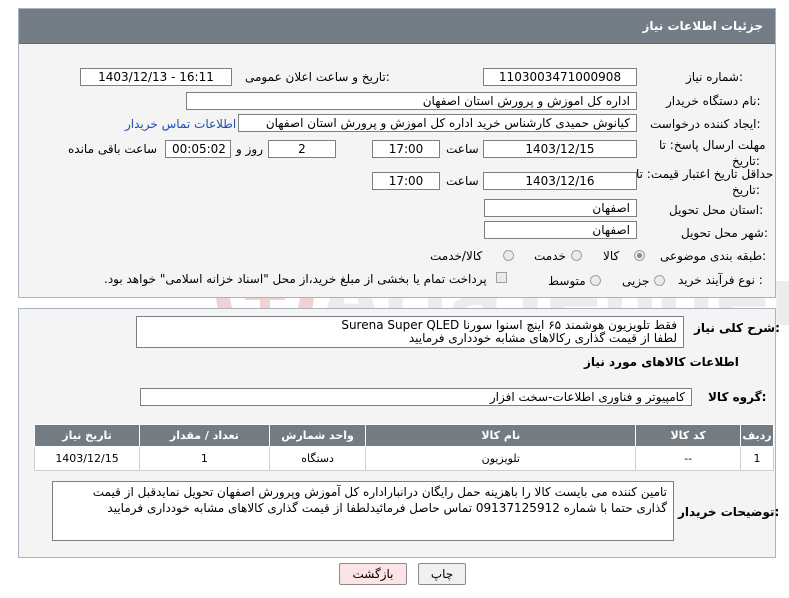 The width and height of the screenshot is (789, 598). What do you see at coordinates (501, 435) in the screenshot?
I see `col-goods-name: نام کالا` at bounding box center [501, 435].